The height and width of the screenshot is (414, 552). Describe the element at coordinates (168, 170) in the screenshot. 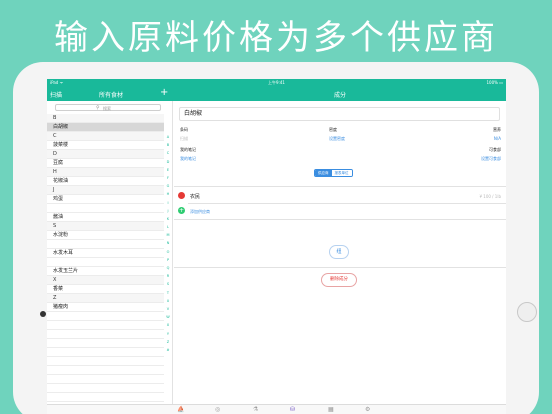

I see `index-letter: E` at that location.